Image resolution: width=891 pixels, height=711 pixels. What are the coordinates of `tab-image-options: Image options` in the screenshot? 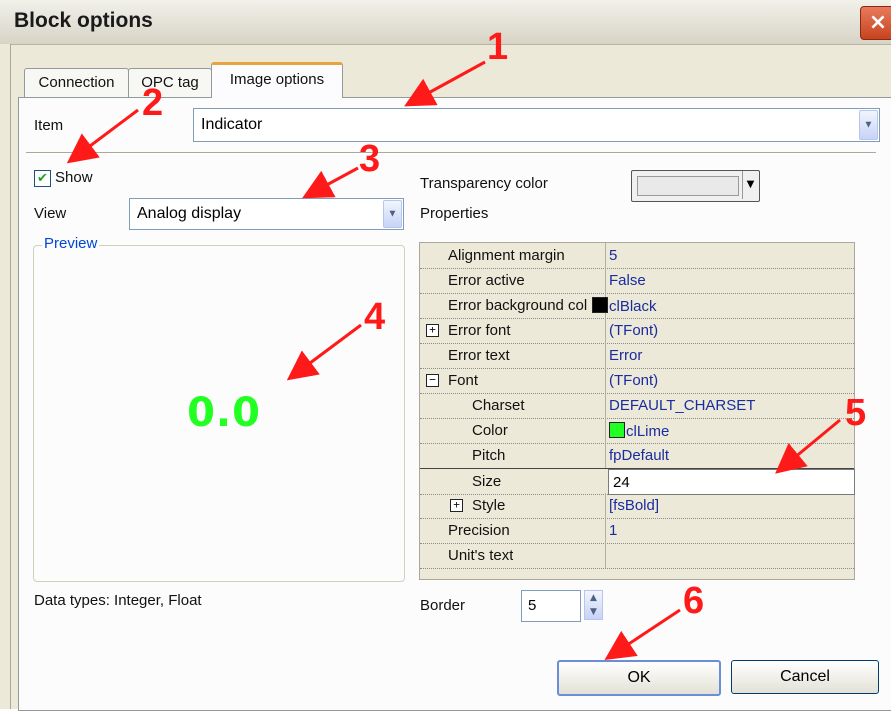 It's located at (277, 80).